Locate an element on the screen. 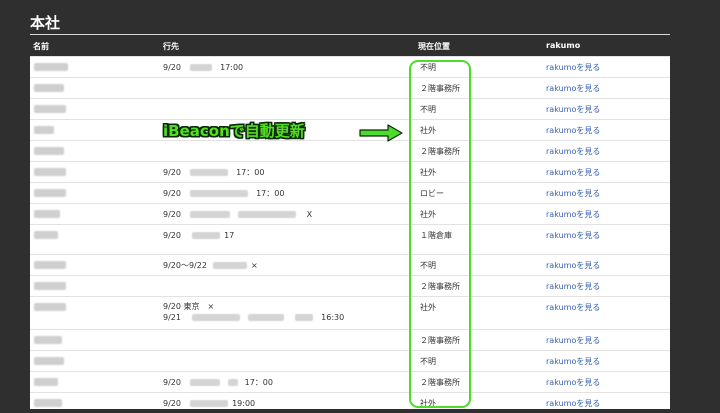  destination-time: 17:00 is located at coordinates (232, 67).